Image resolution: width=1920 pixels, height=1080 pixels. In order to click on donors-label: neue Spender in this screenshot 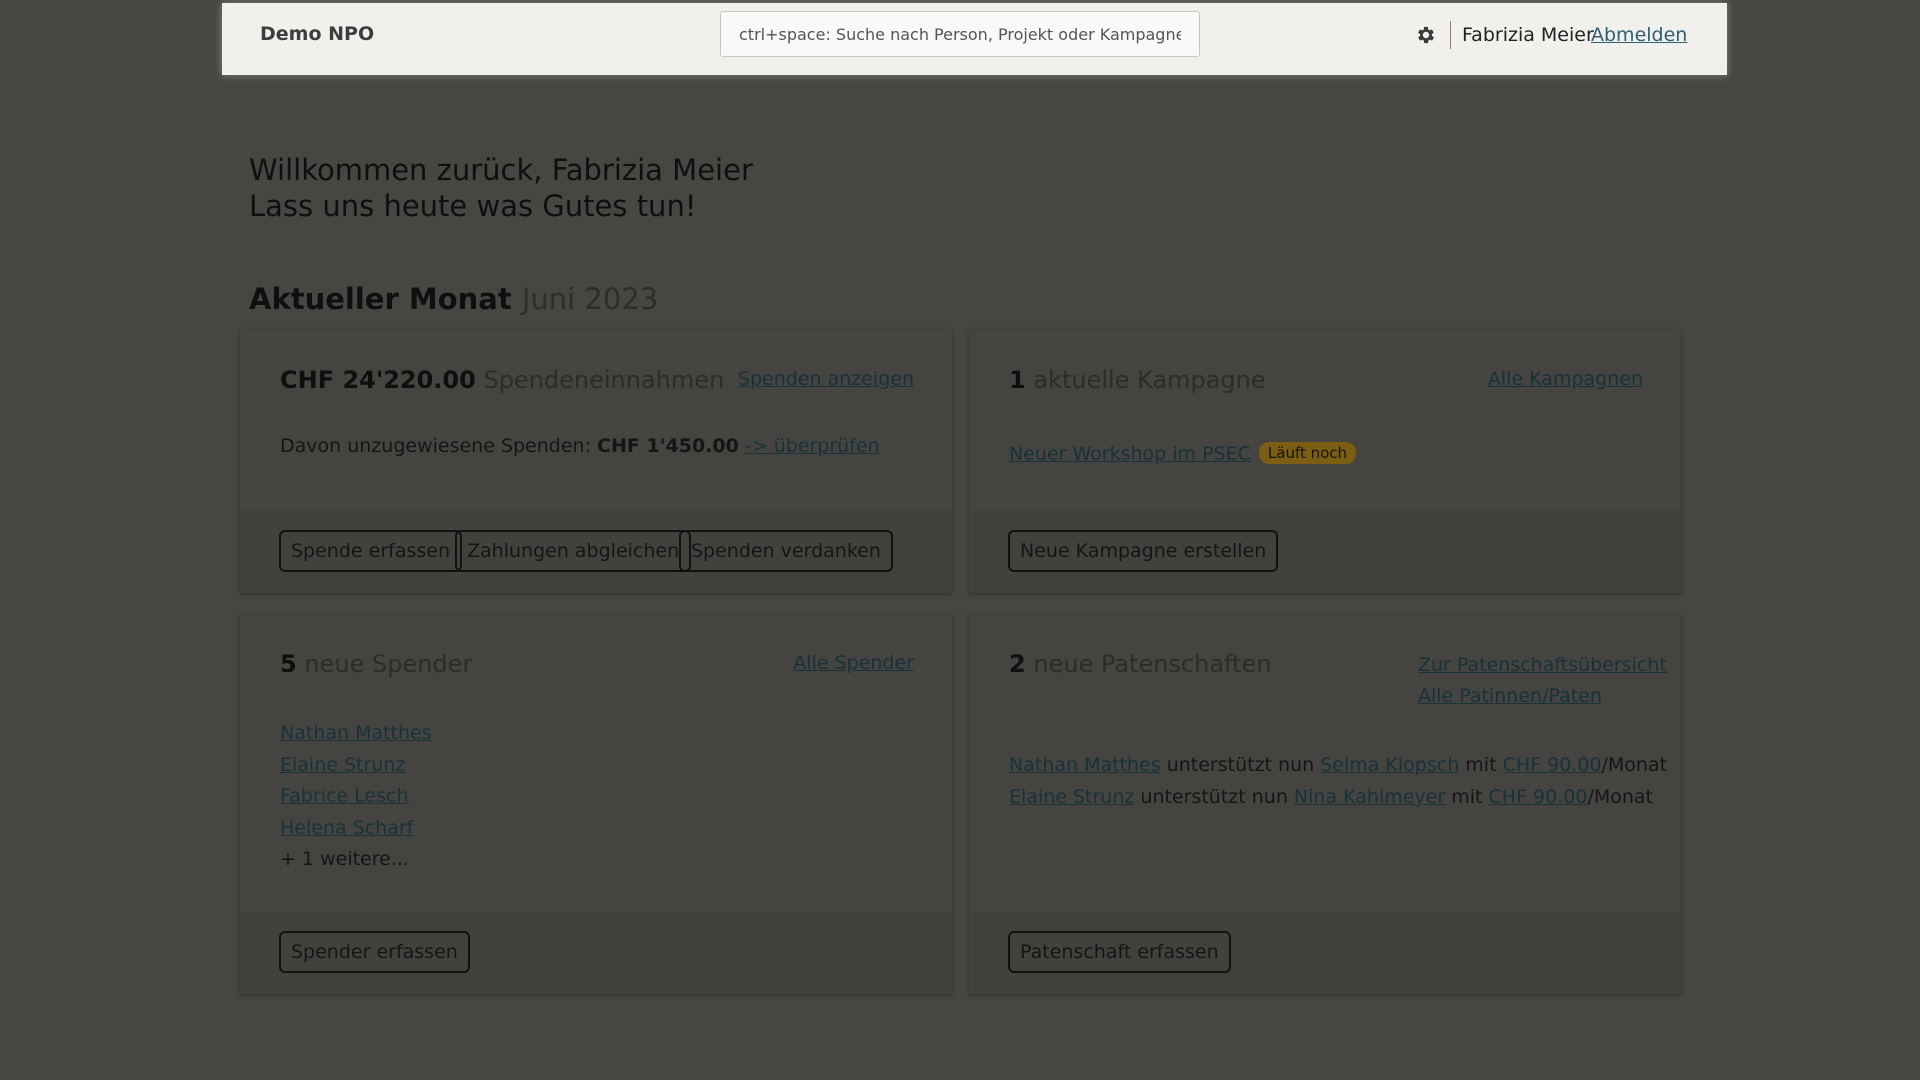, I will do `click(388, 664)`.